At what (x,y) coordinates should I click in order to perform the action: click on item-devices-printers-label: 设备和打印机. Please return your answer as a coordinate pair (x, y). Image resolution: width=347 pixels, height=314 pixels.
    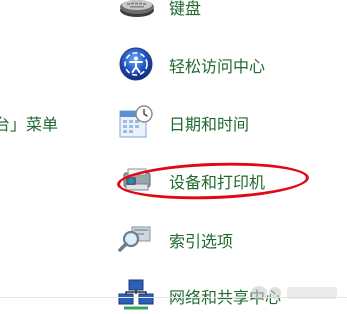
    Looking at the image, I should click on (217, 182).